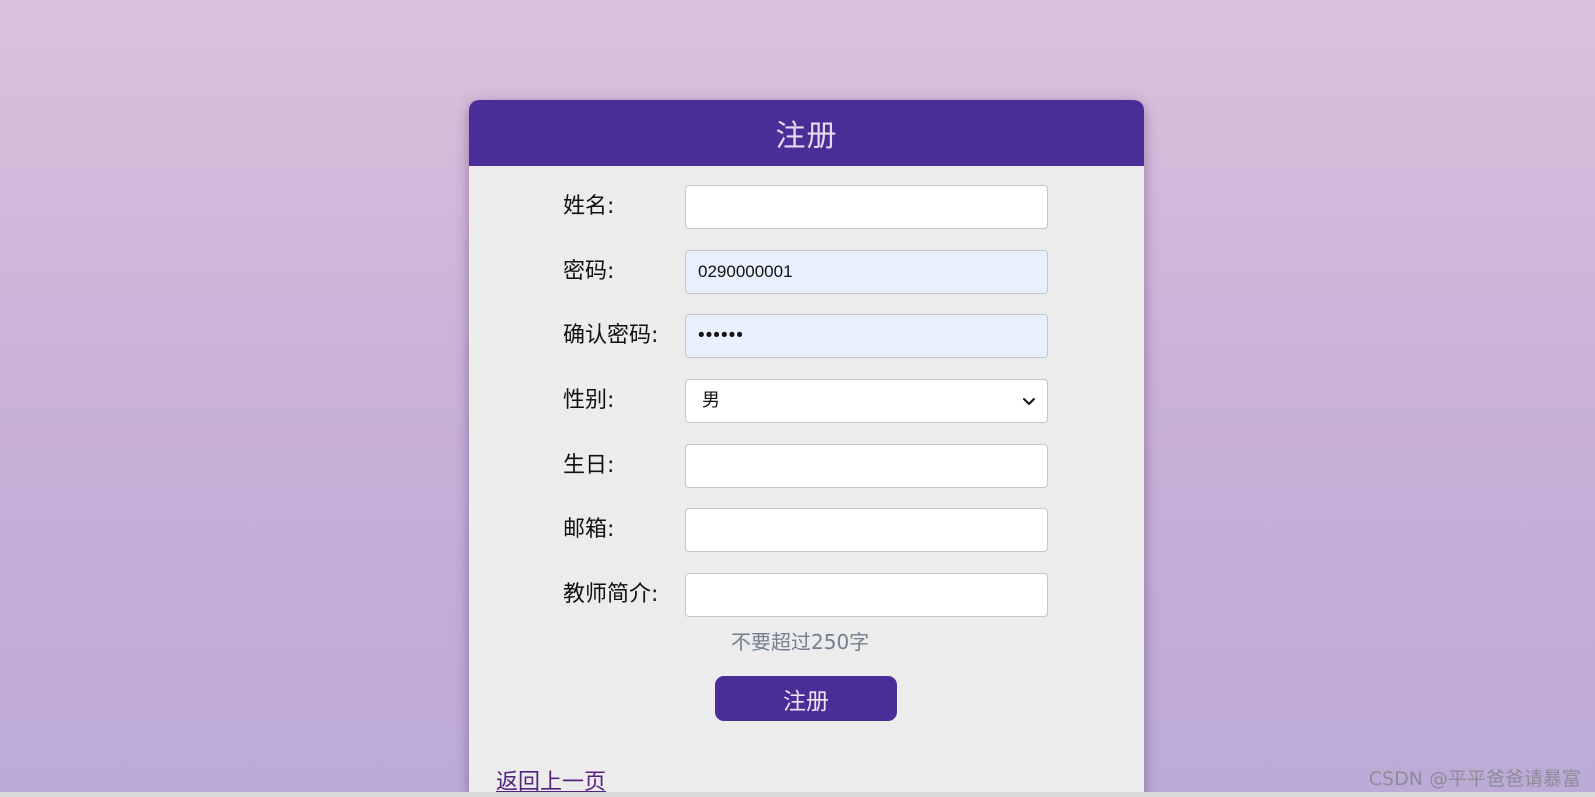  I want to click on form-row-intro: 教师简介:, so click(806, 595).